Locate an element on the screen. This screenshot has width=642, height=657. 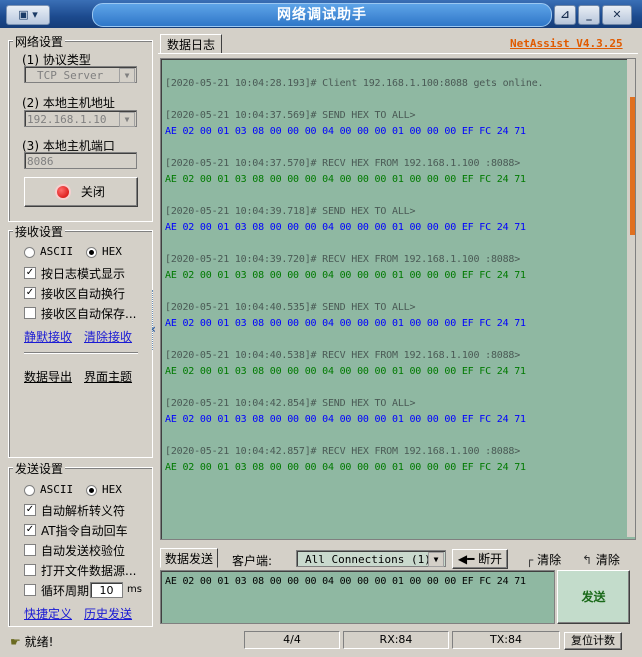
pin-icon: ⊿ is located at coordinates (565, 15).